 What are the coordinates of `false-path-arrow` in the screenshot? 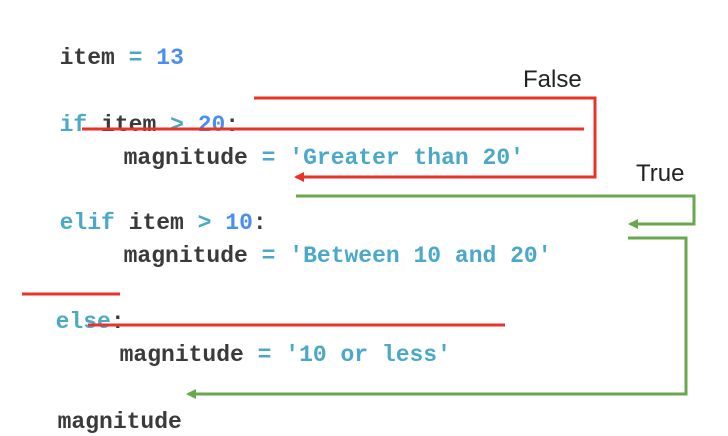 It's located at (425, 139).